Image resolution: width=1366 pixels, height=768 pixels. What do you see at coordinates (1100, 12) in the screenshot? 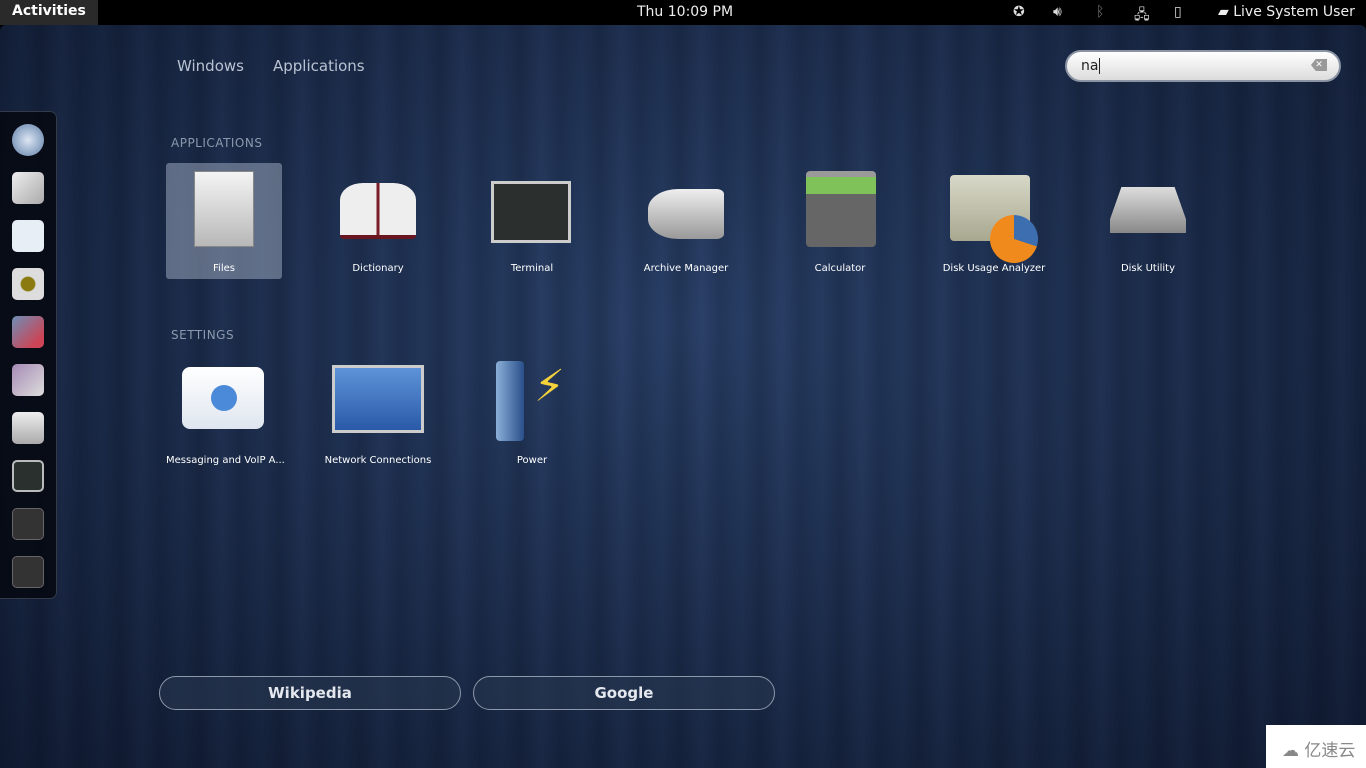
I see `bluetooth-disabled-icon: ᛒ` at bounding box center [1100, 12].